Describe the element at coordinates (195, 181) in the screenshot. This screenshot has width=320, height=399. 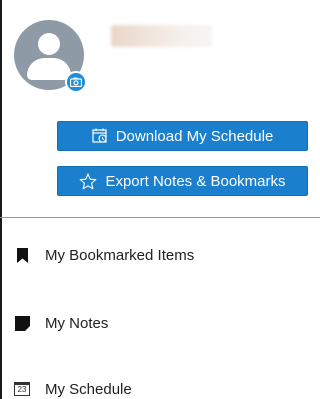
I see `export-notes-bookmarks-label: Export Notes & Bookmarks` at that location.